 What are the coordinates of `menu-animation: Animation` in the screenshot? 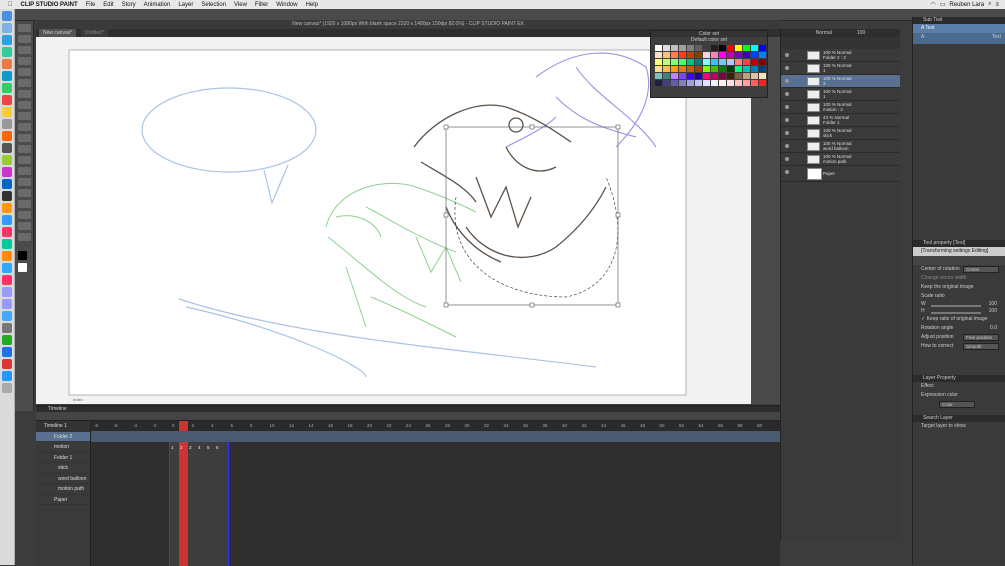 It's located at (157, 5).